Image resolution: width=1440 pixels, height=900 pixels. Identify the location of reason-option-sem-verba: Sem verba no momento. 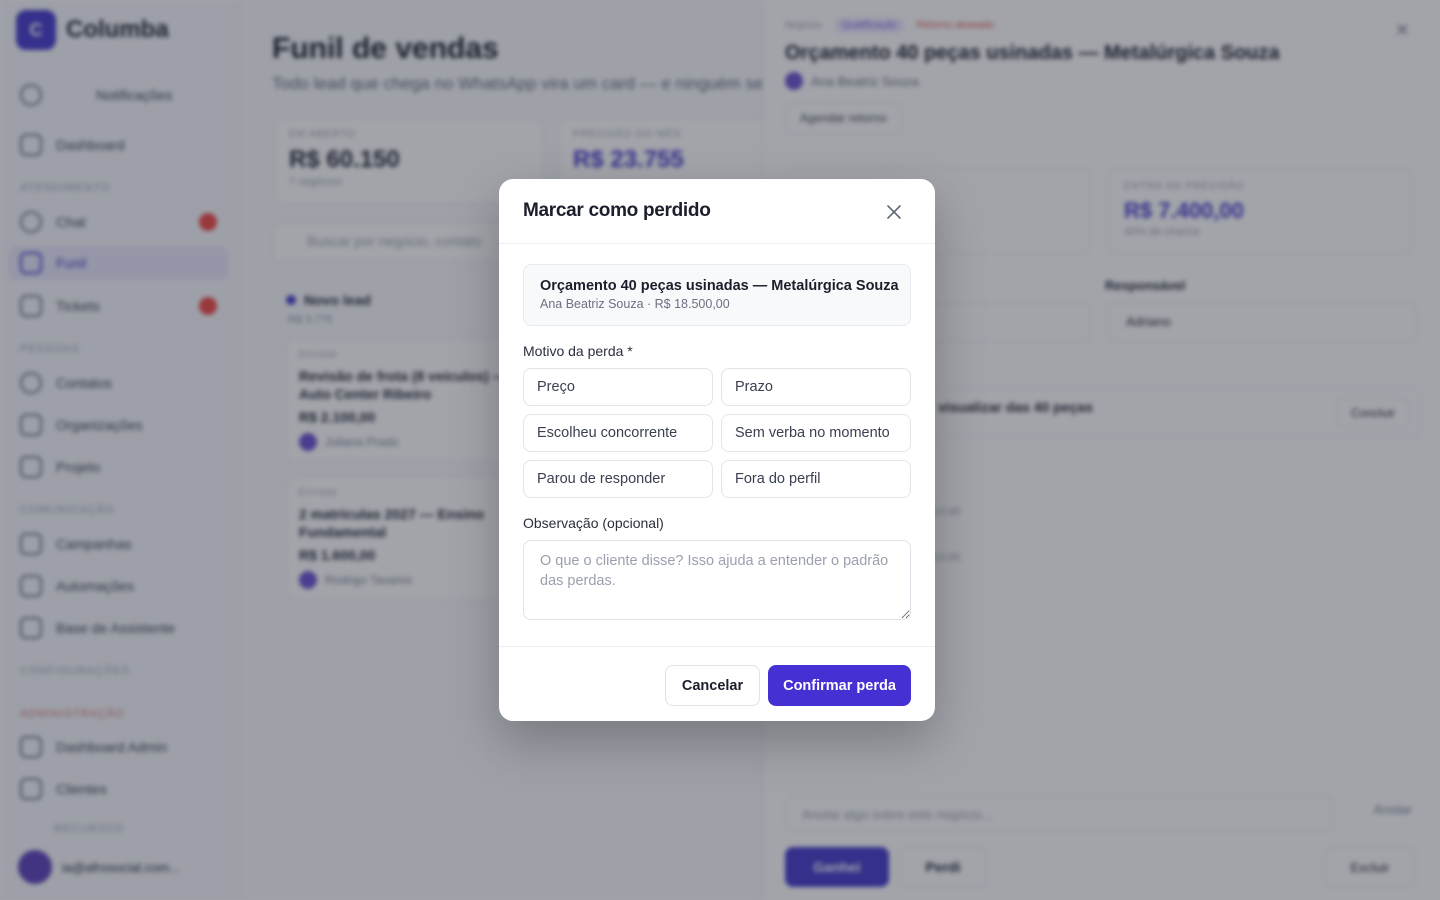
(816, 433).